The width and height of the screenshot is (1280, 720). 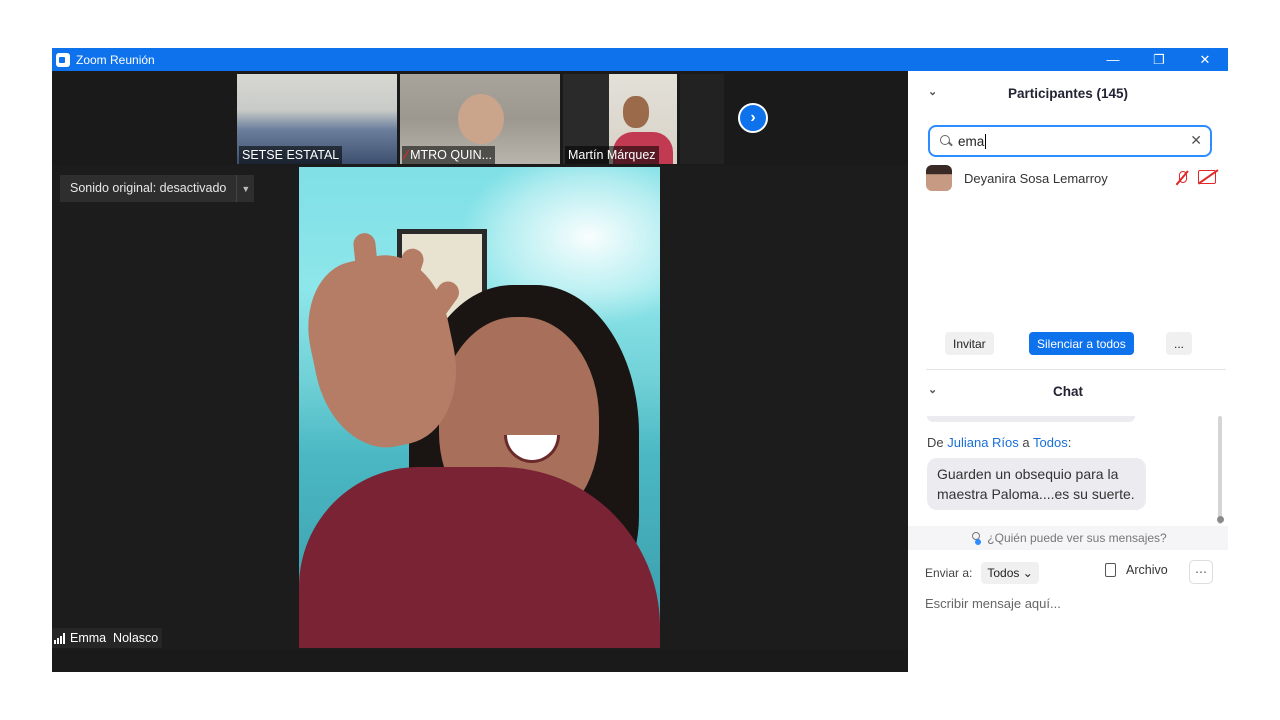 What do you see at coordinates (1182, 178) in the screenshot?
I see `mic-muted-icon` at bounding box center [1182, 178].